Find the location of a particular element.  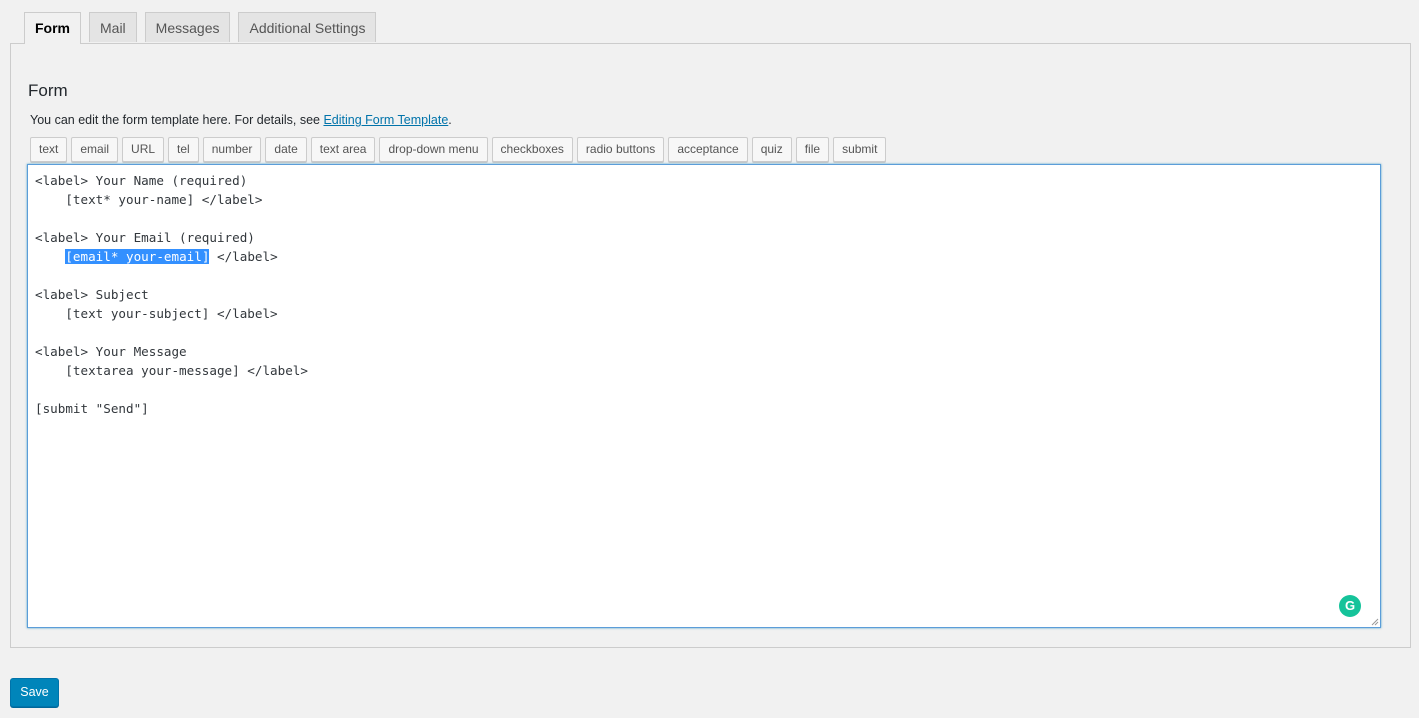

code-rest: </label> is located at coordinates (243, 256).